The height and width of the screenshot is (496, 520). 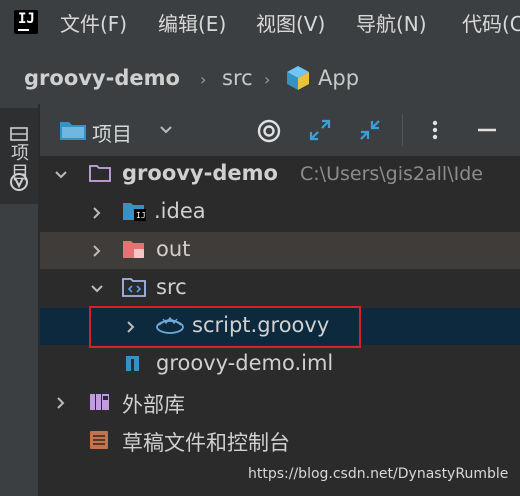 I want to click on tree-label-root: groovy-demo, so click(x=200, y=173).